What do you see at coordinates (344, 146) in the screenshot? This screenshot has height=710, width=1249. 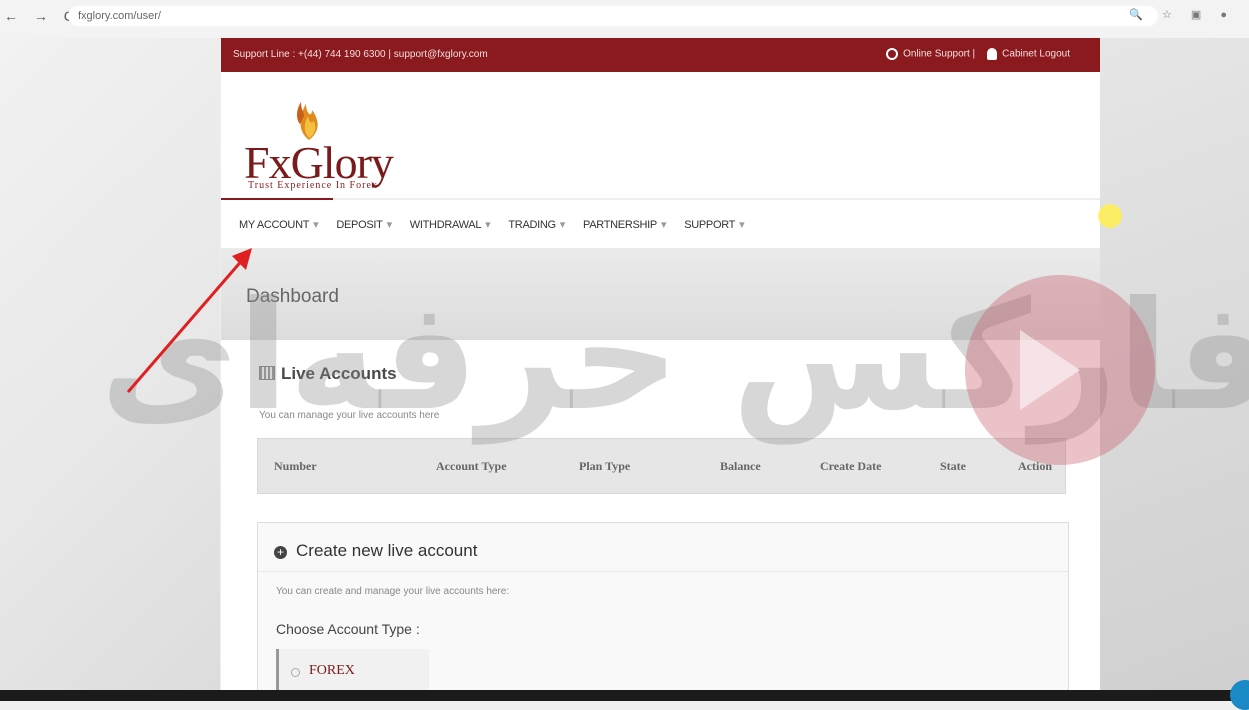 I see `fxglory-logo: FxGlory Trust Experience In Forex` at bounding box center [344, 146].